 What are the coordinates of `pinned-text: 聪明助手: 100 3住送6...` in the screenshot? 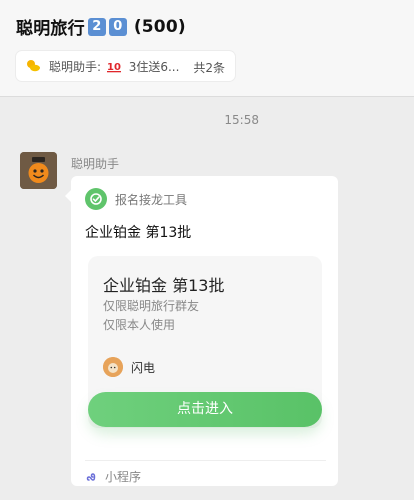 It's located at (114, 66).